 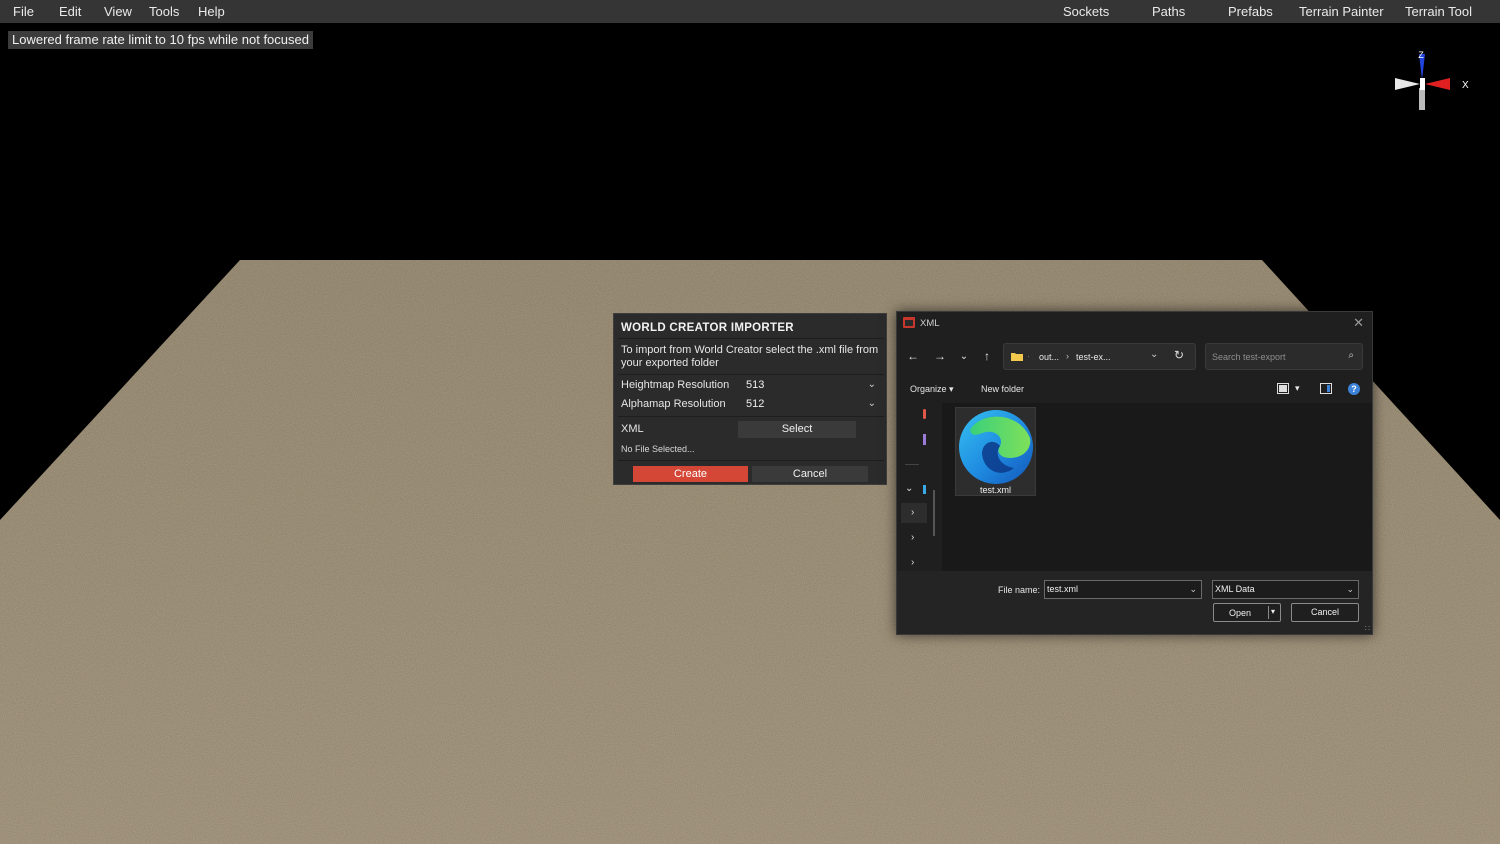 What do you see at coordinates (1240, 613) in the screenshot?
I see `open-button-label: Open` at bounding box center [1240, 613].